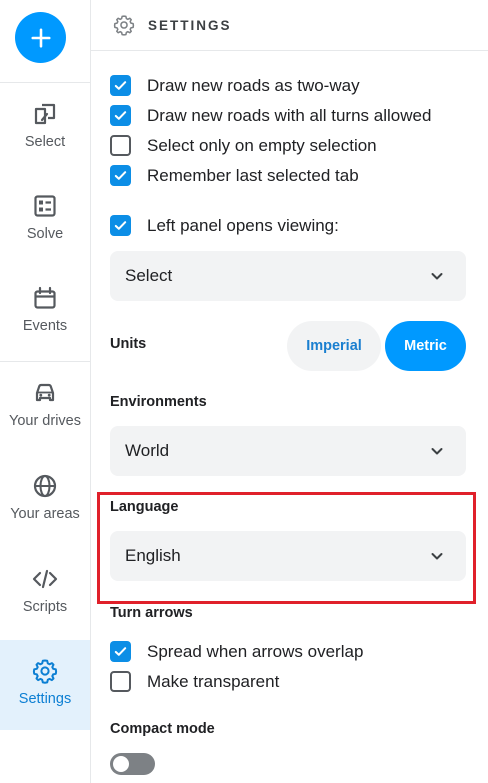 The width and height of the screenshot is (488, 783). What do you see at coordinates (243, 225) in the screenshot?
I see `checkbox-label: Left panel opens viewing:` at bounding box center [243, 225].